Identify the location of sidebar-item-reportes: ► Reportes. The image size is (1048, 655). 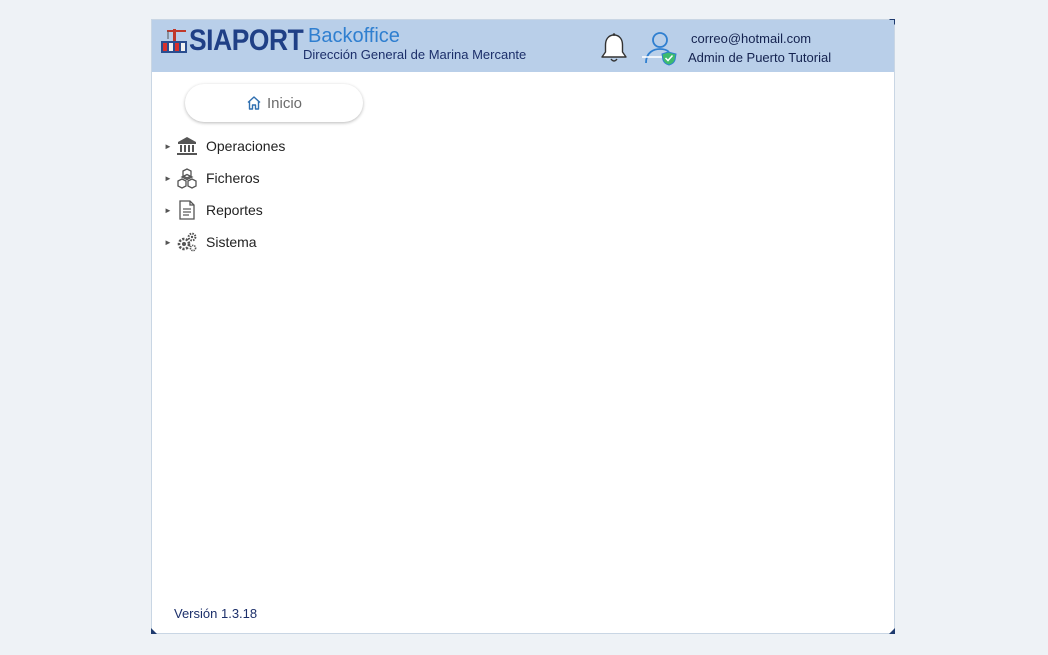
(224, 210).